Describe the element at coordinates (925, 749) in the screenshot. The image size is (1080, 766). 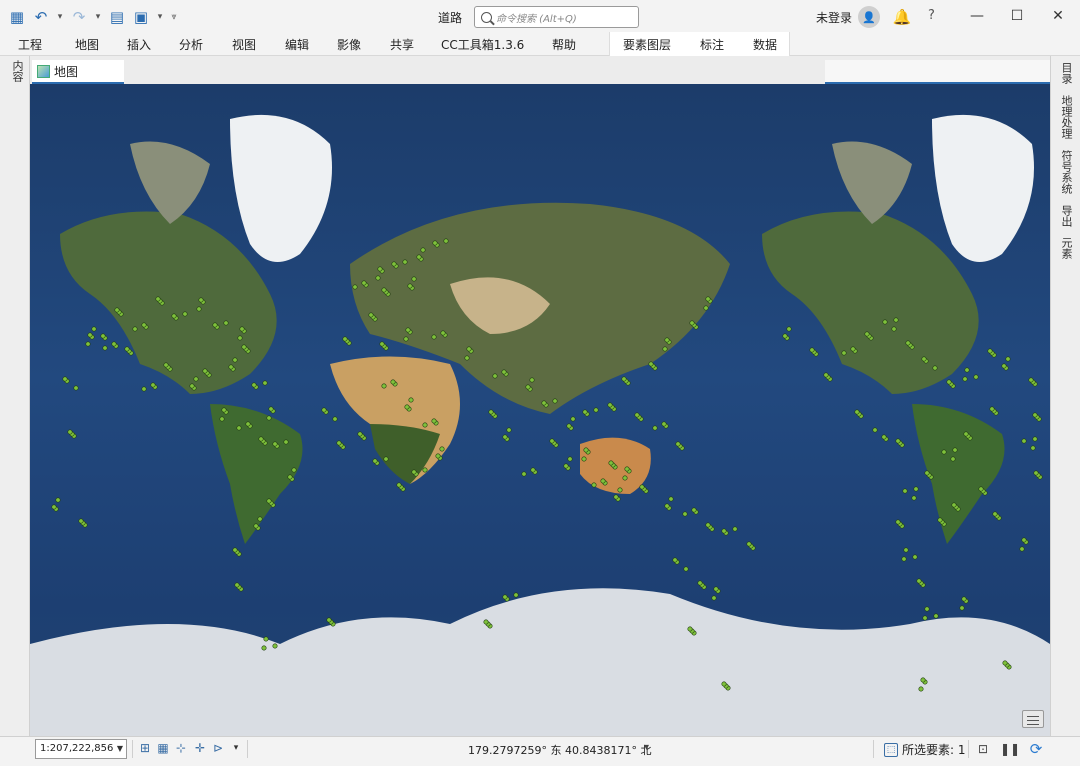
I see `selected-features-indicator: ⬚ 所选要素: 1` at that location.